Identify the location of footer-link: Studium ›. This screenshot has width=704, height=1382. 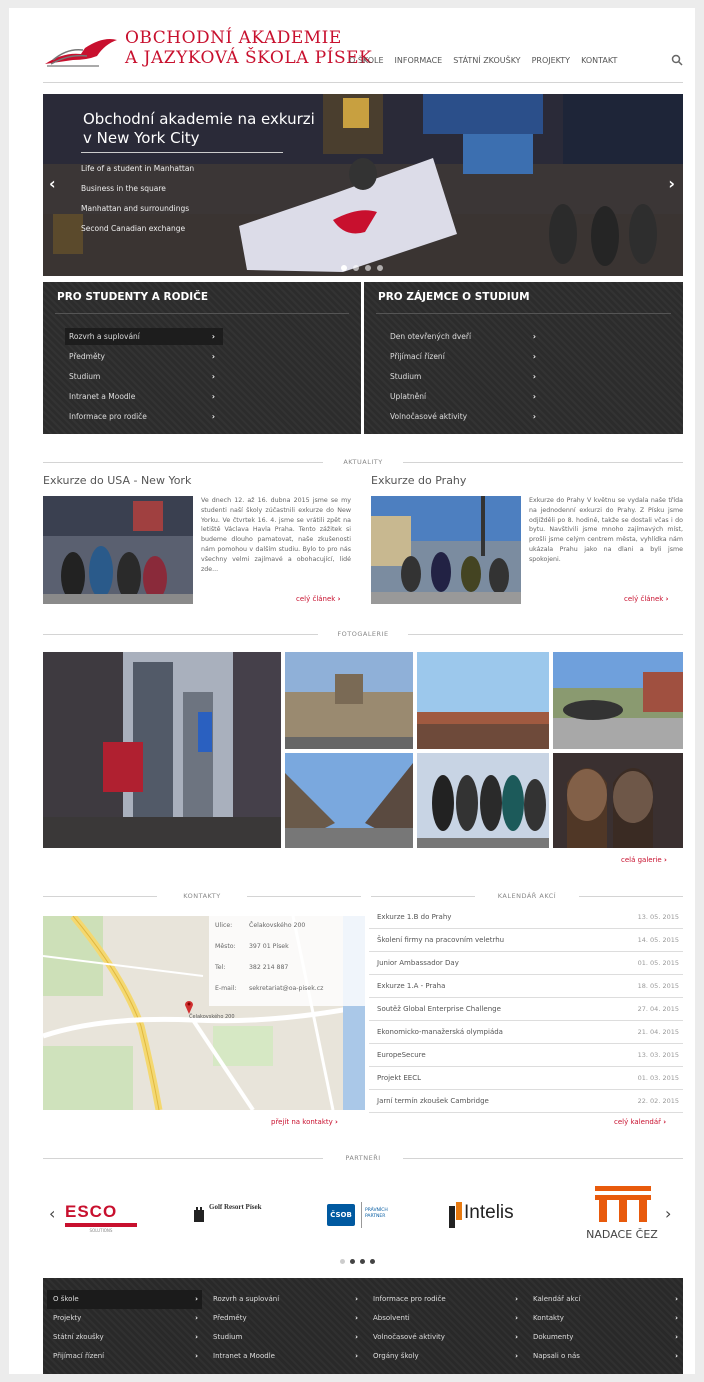
(284, 1337).